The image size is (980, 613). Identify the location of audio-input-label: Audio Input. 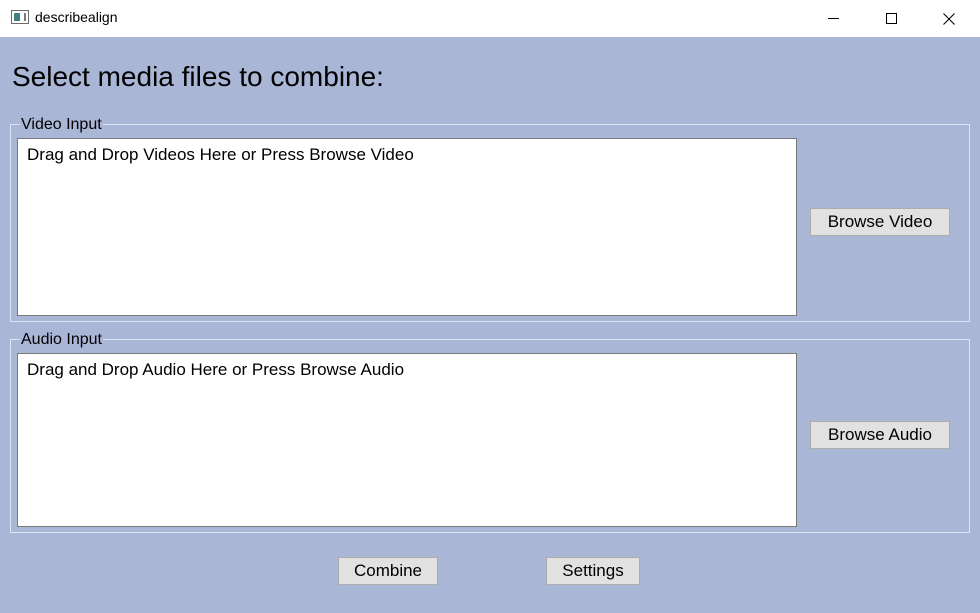
(61, 340).